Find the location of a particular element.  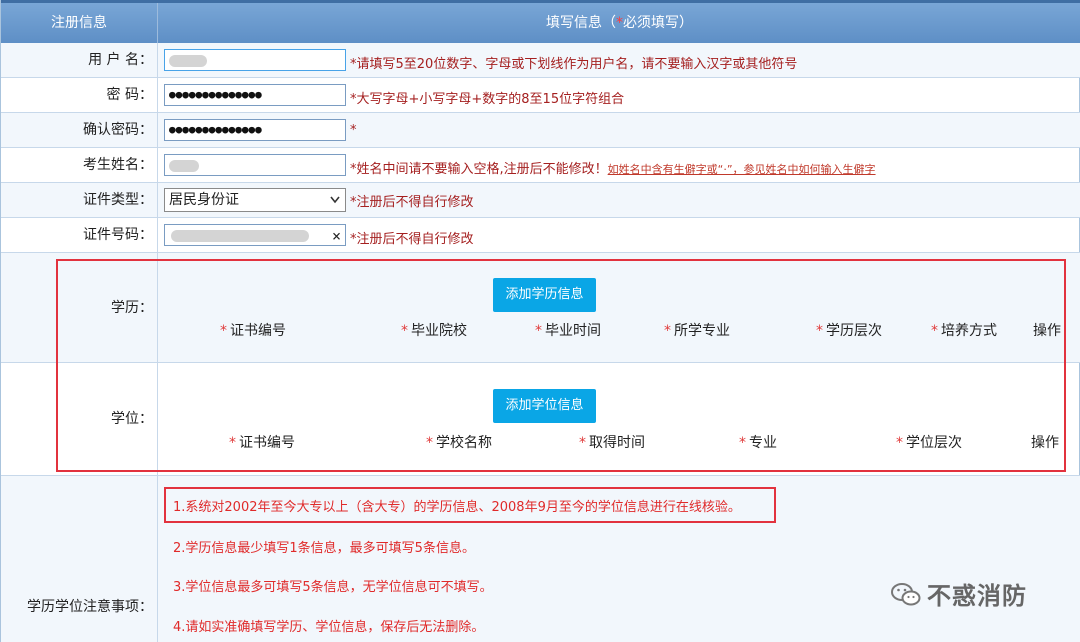

username-label: 用 户 名： is located at coordinates (79, 60).